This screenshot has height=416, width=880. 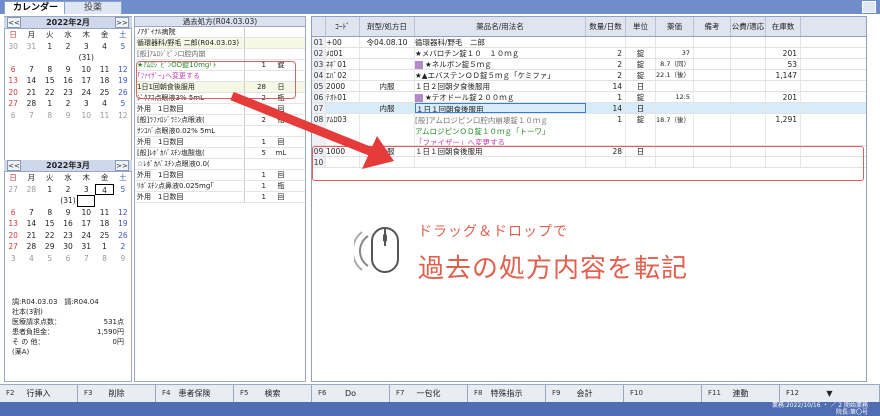 What do you see at coordinates (589, 162) in the screenshot?
I see `table-row: 10` at bounding box center [589, 162].